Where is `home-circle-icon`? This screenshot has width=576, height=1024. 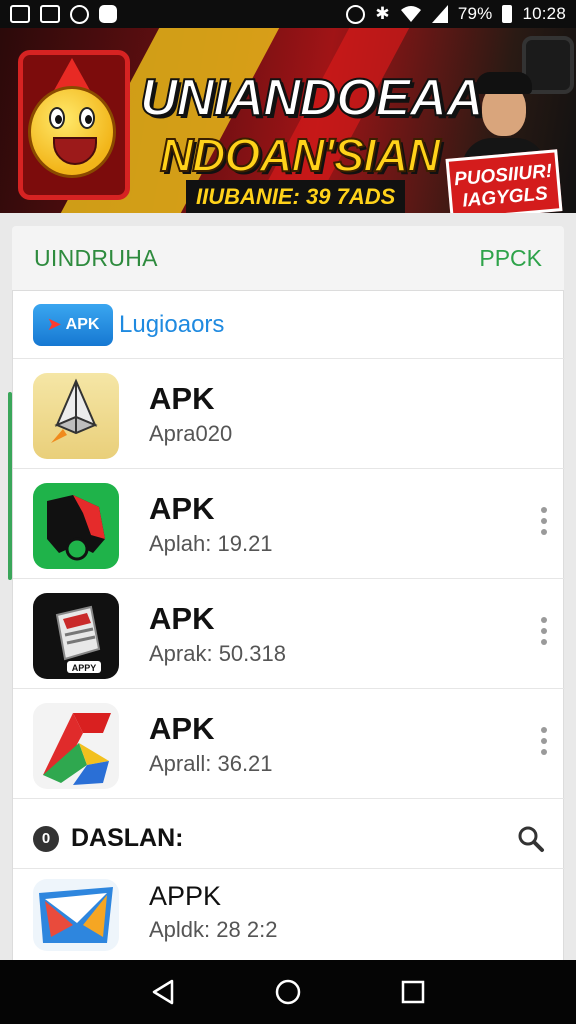
home-circle-icon is located at coordinates (288, 992).